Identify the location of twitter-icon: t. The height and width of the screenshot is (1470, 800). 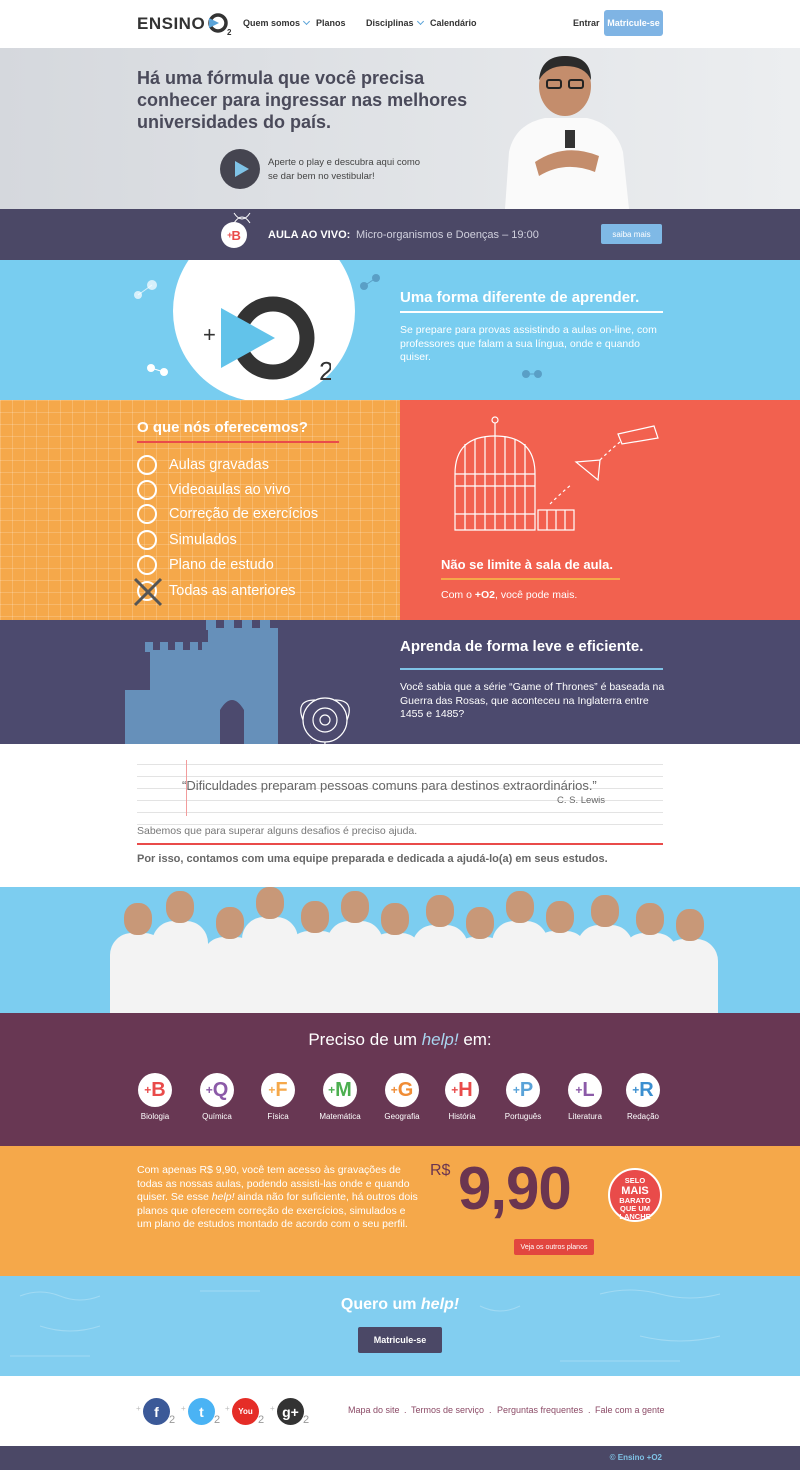
(201, 1411).